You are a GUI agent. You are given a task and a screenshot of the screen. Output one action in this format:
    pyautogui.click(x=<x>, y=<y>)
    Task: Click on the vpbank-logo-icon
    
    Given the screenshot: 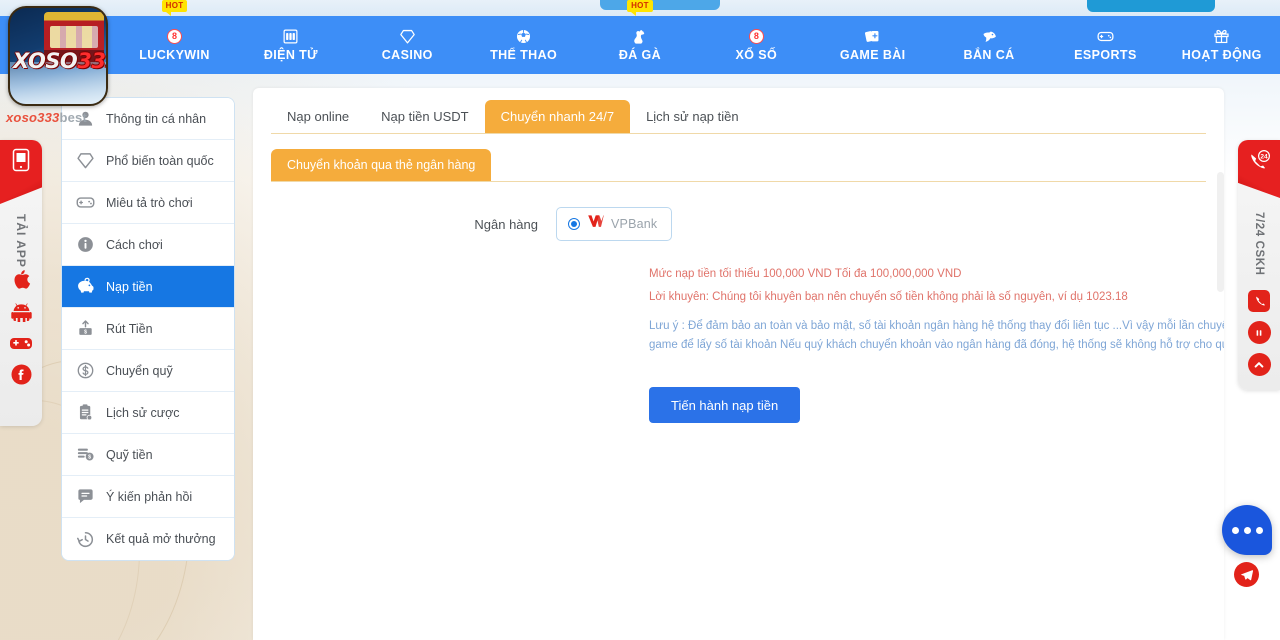 What is the action you would take?
    pyautogui.click(x=595, y=224)
    